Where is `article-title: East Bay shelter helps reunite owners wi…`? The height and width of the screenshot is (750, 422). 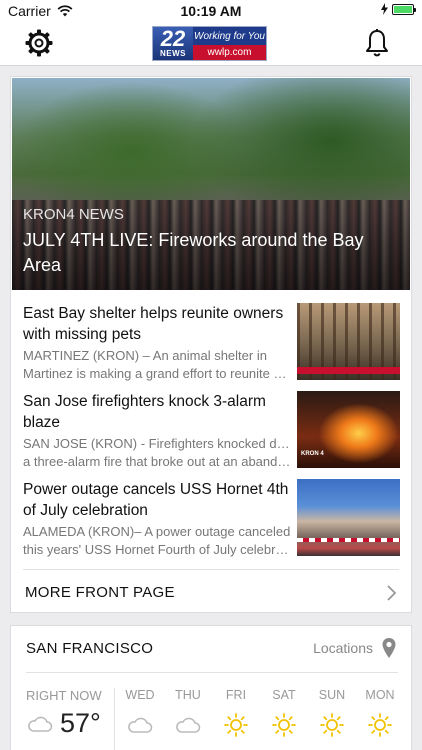
article-title: East Bay shelter helps reunite owners wi… is located at coordinates (153, 324).